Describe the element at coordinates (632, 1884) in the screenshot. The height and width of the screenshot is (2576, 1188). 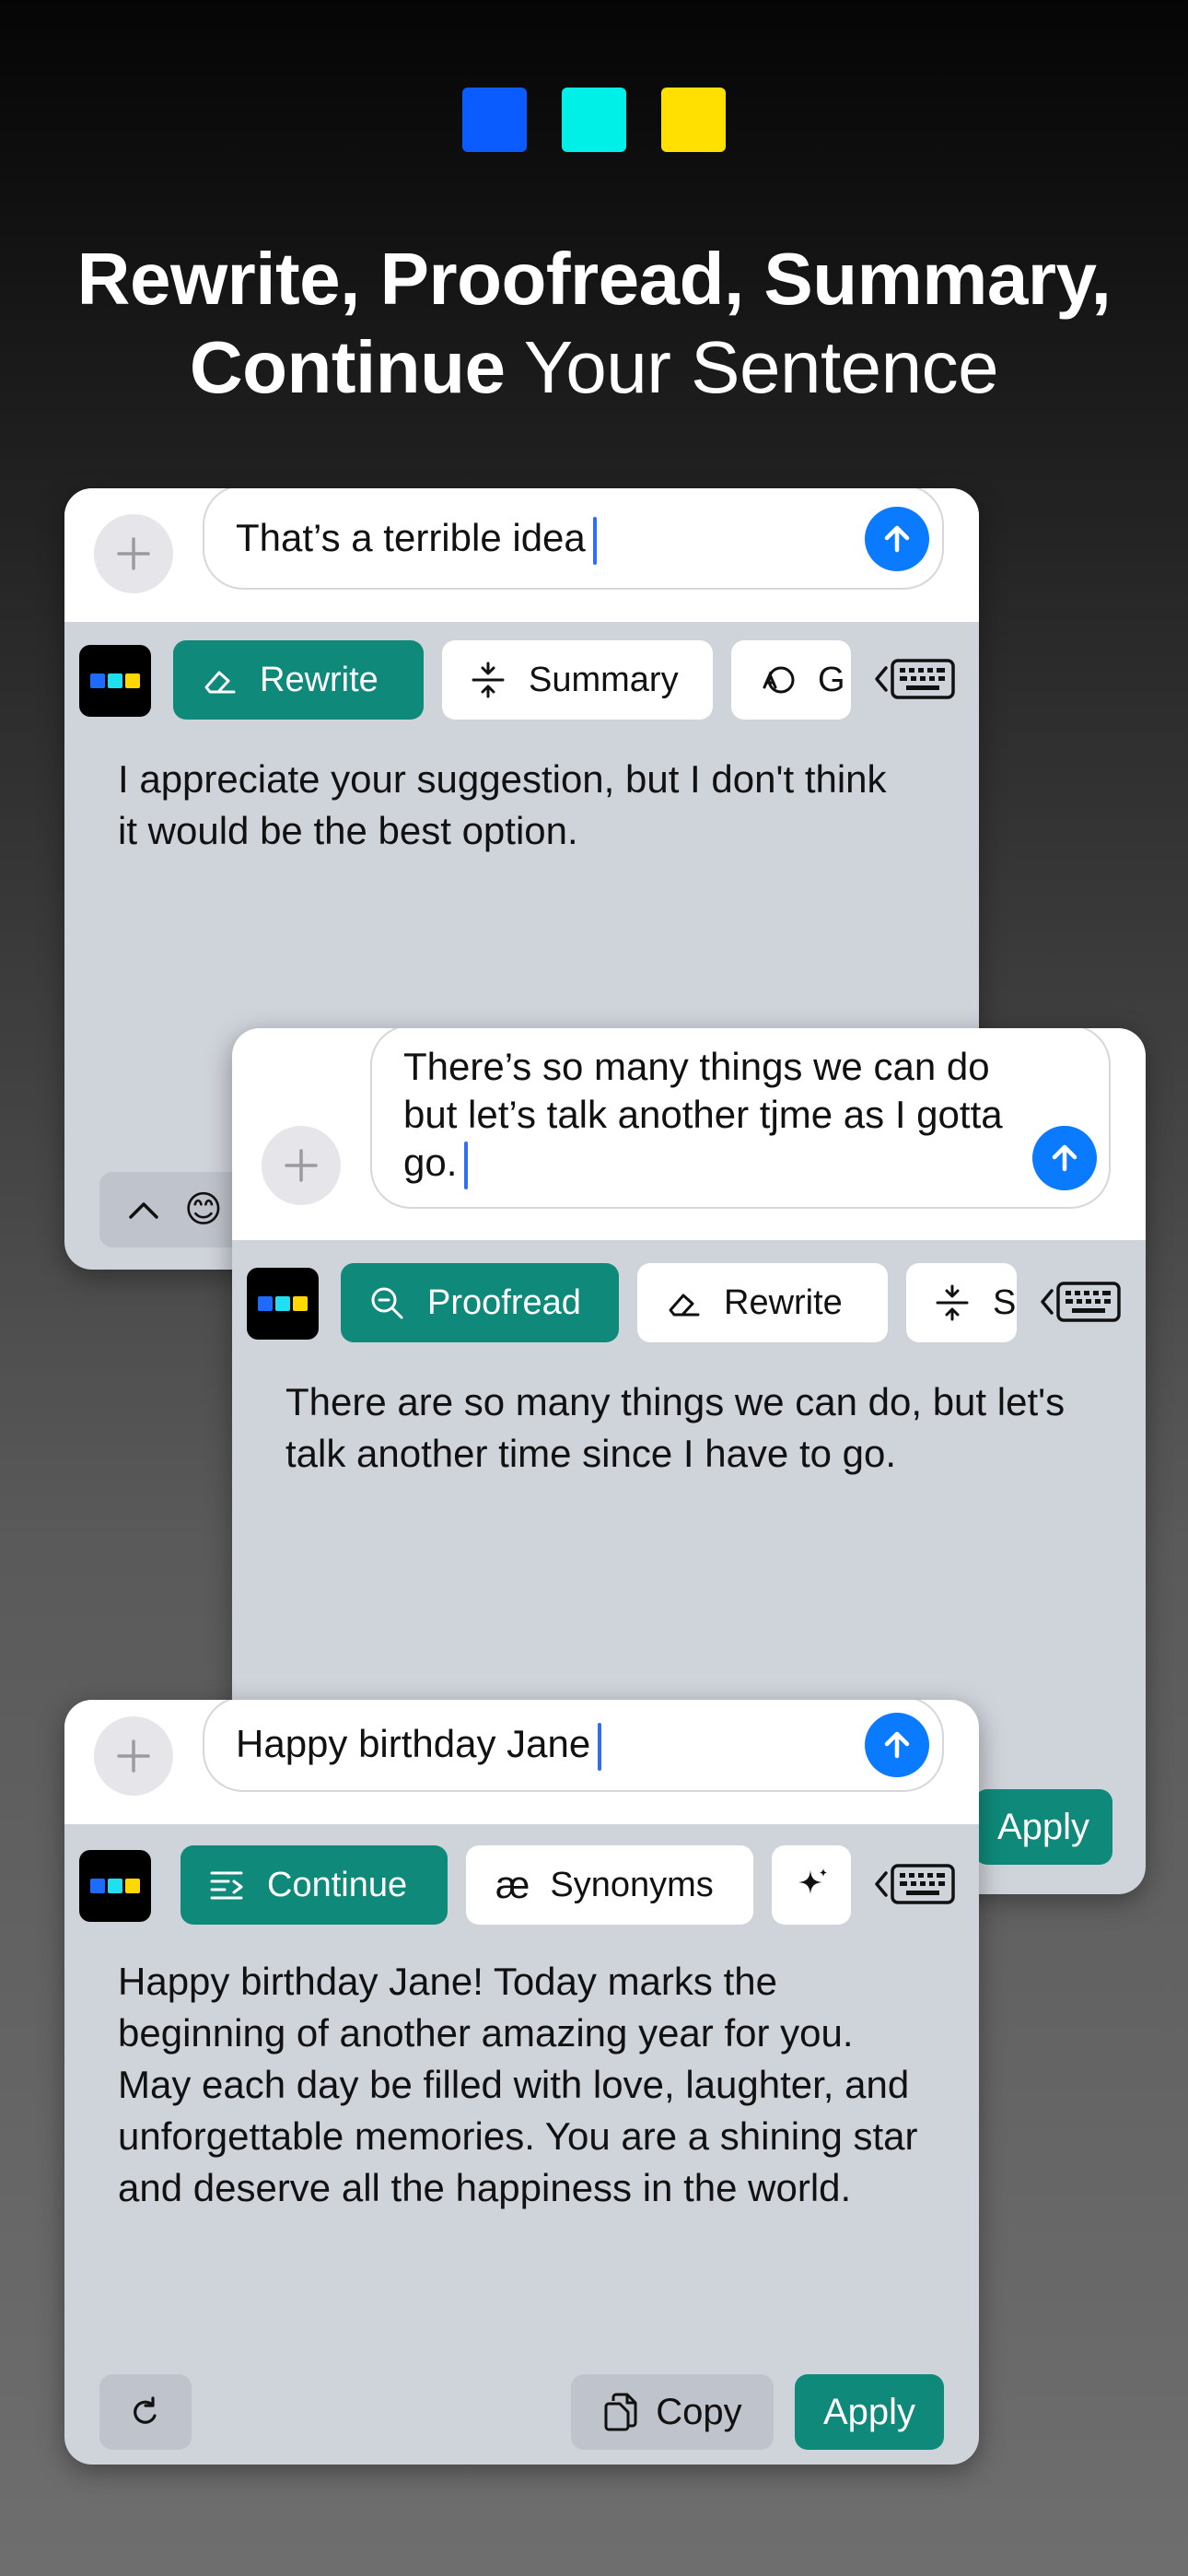
I see `chip-label: Synonyms` at that location.